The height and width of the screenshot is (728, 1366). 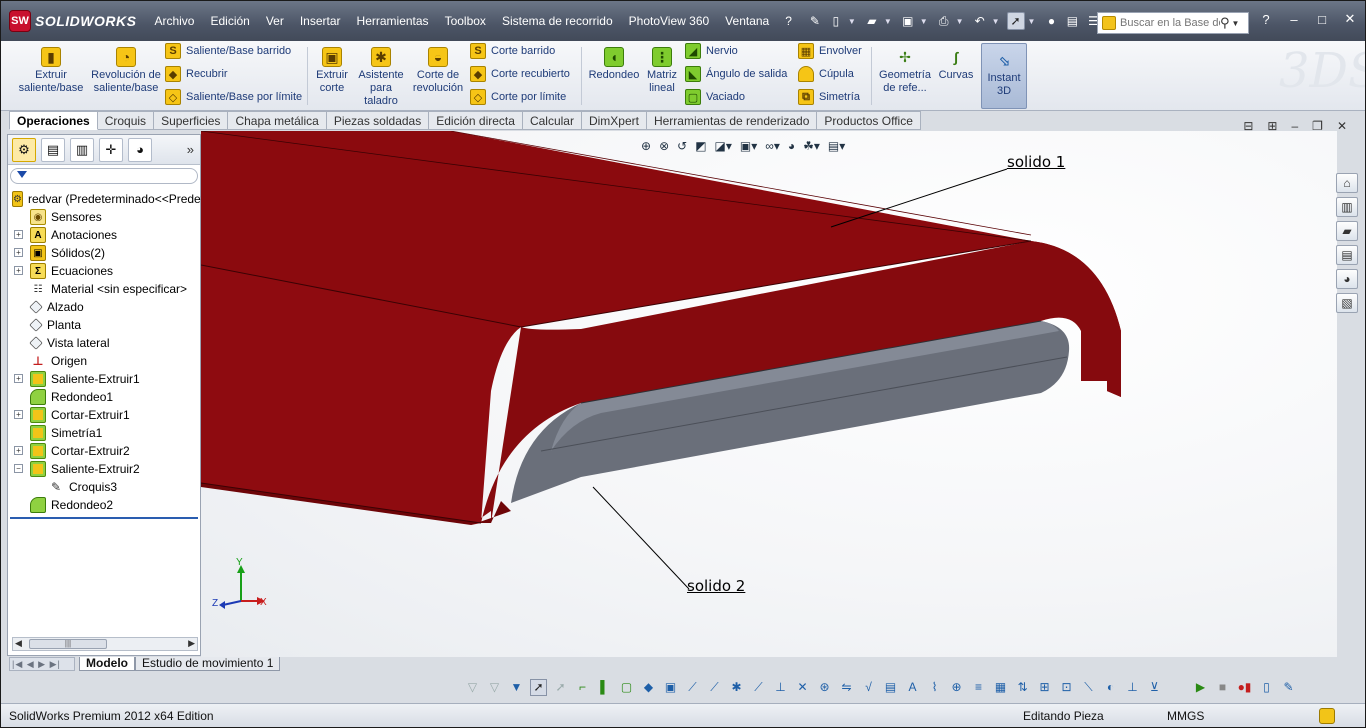 I want to click on tree-item: ⊥ Origen, so click(x=104, y=361).